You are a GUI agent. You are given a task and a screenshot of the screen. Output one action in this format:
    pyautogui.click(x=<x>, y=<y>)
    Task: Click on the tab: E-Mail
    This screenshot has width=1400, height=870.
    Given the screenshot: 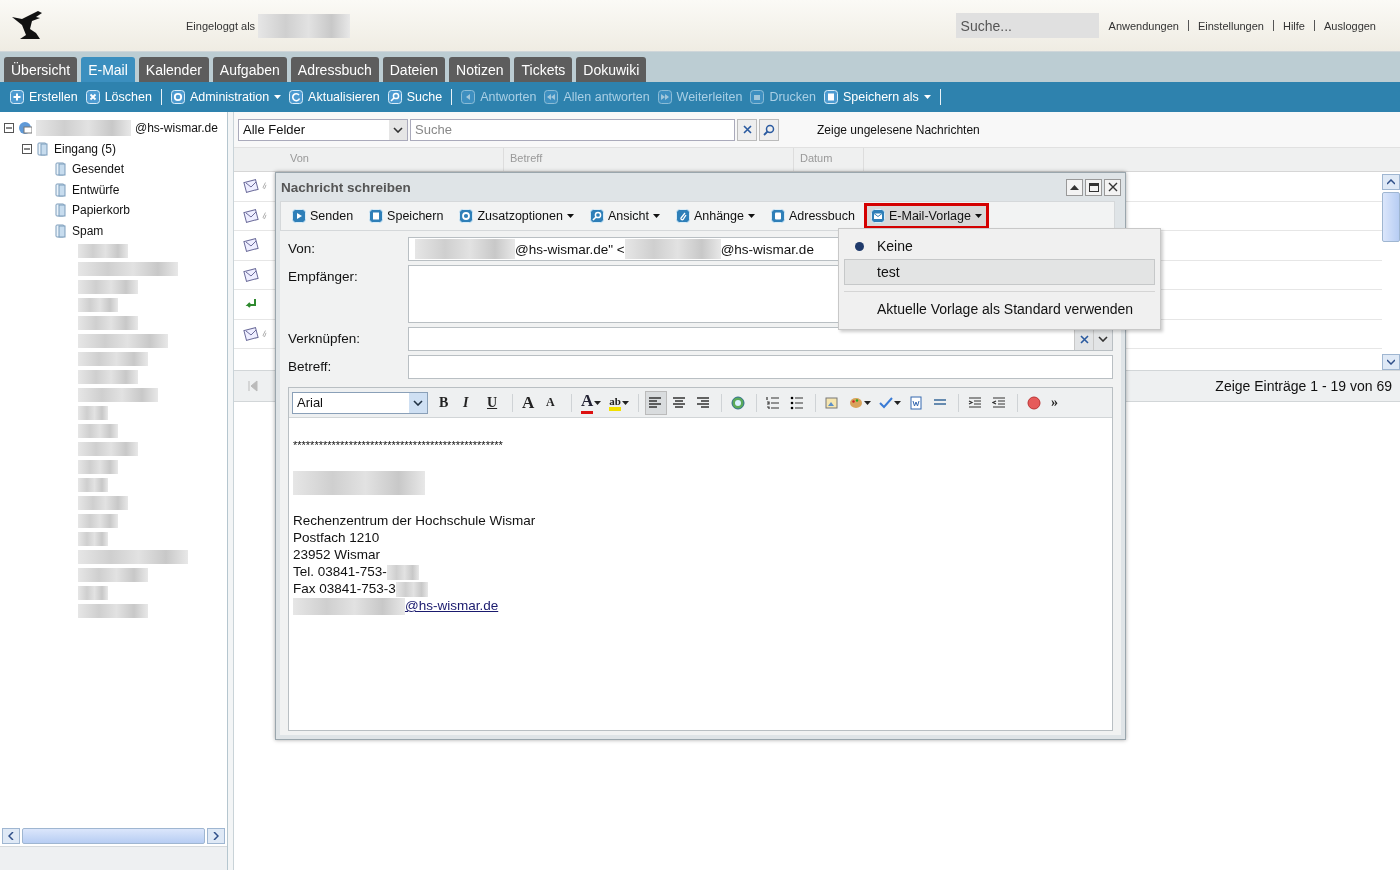 What is the action you would take?
    pyautogui.click(x=108, y=69)
    